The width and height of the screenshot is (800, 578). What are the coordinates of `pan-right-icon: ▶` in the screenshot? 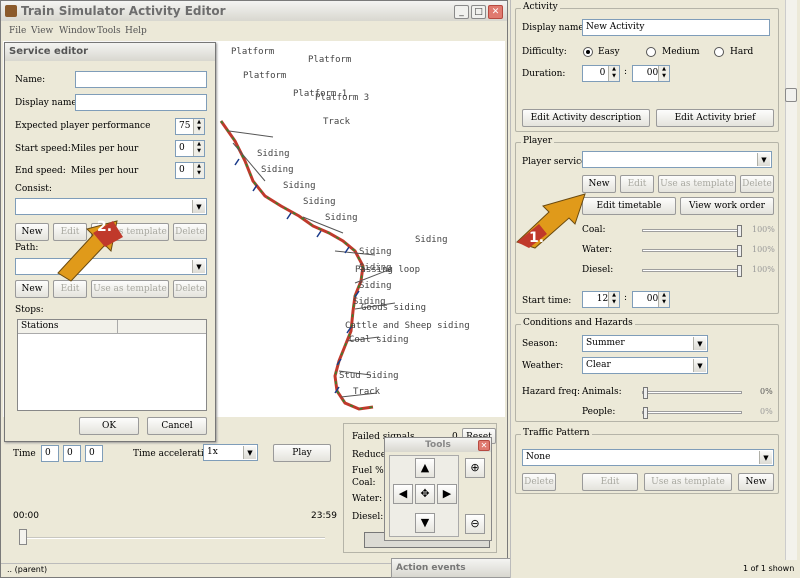 It's located at (447, 494).